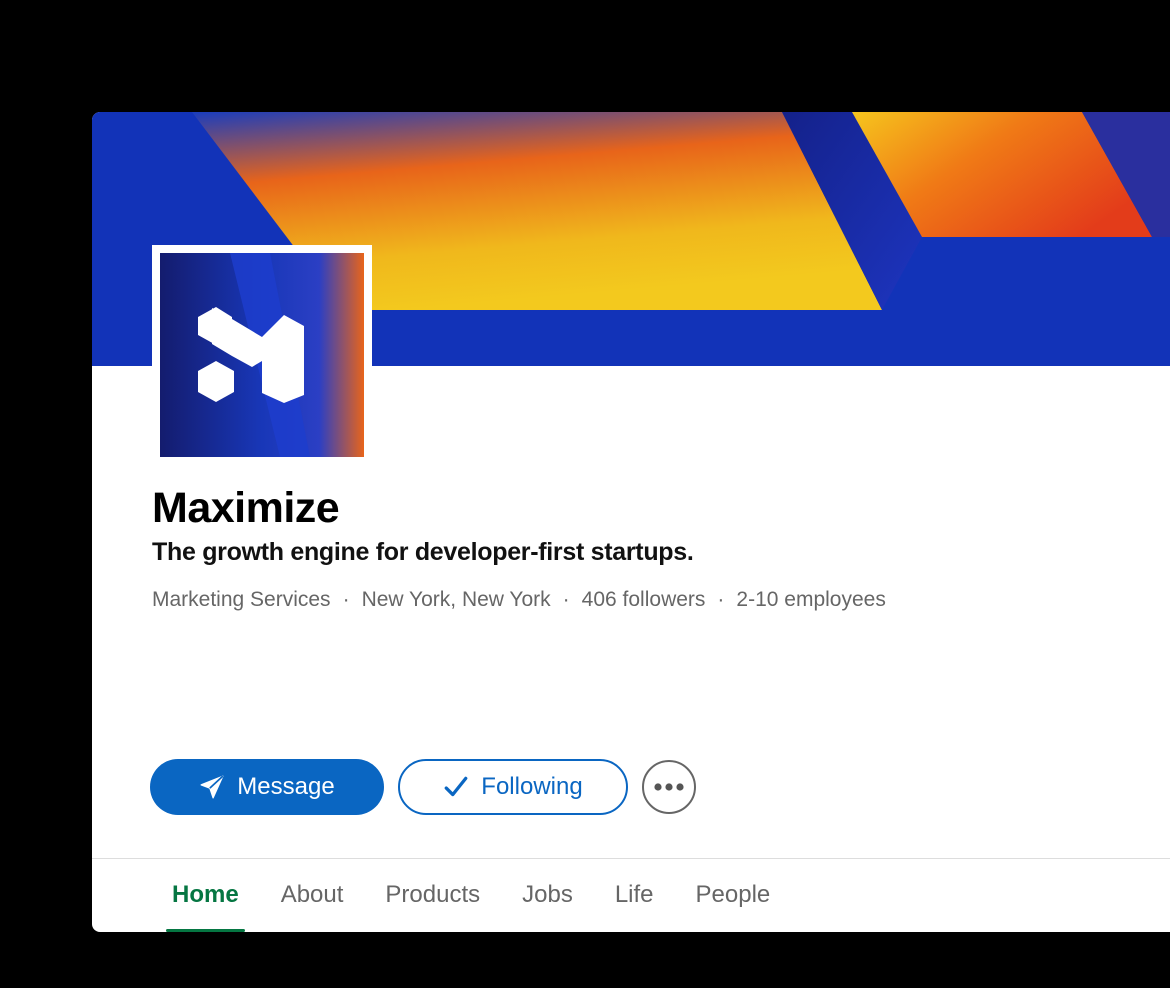  Describe the element at coordinates (489, 903) in the screenshot. I see `company-tabs: Home About Products Jobs Life People` at that location.